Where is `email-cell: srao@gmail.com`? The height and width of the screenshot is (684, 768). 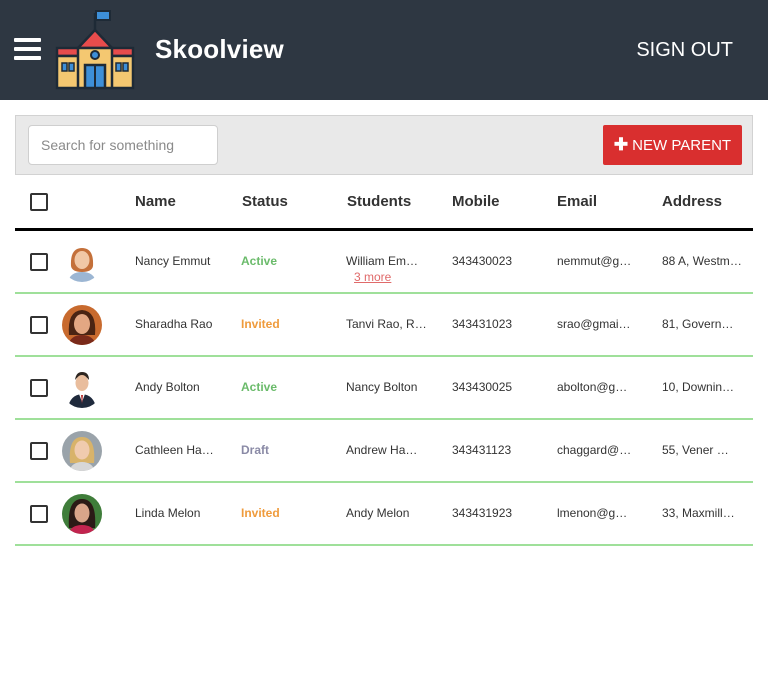
email-cell: srao@gmail.com is located at coordinates (595, 324).